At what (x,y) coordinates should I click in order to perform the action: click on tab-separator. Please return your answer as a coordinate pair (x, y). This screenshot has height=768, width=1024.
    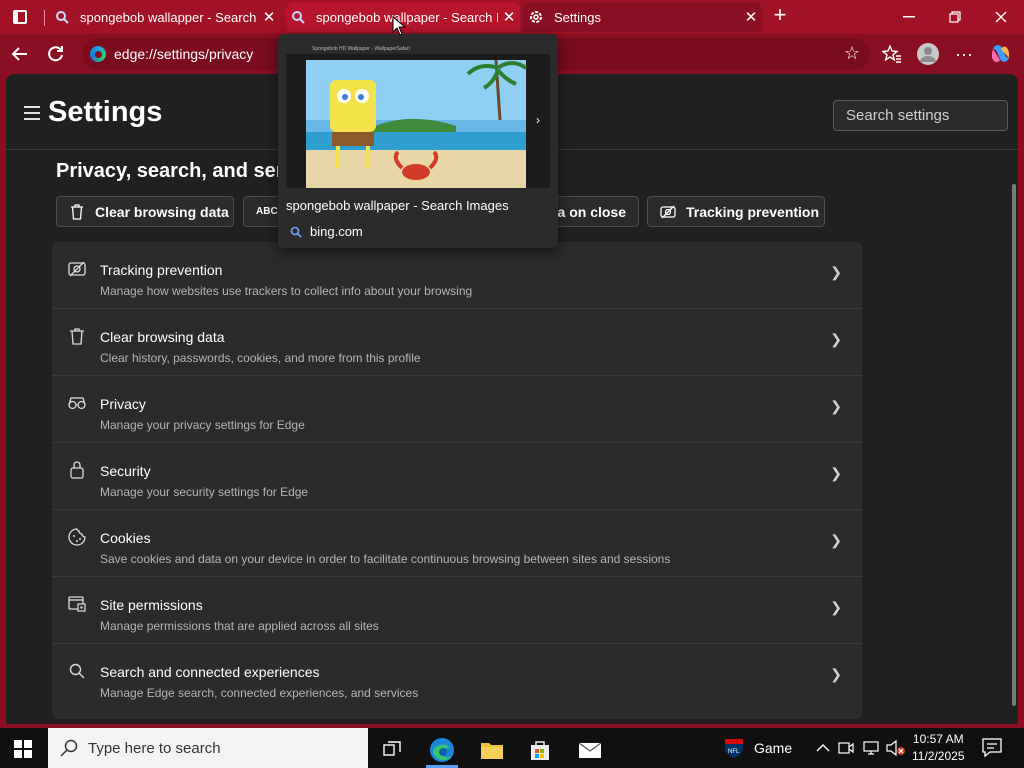
    Looking at the image, I should click on (44, 18).